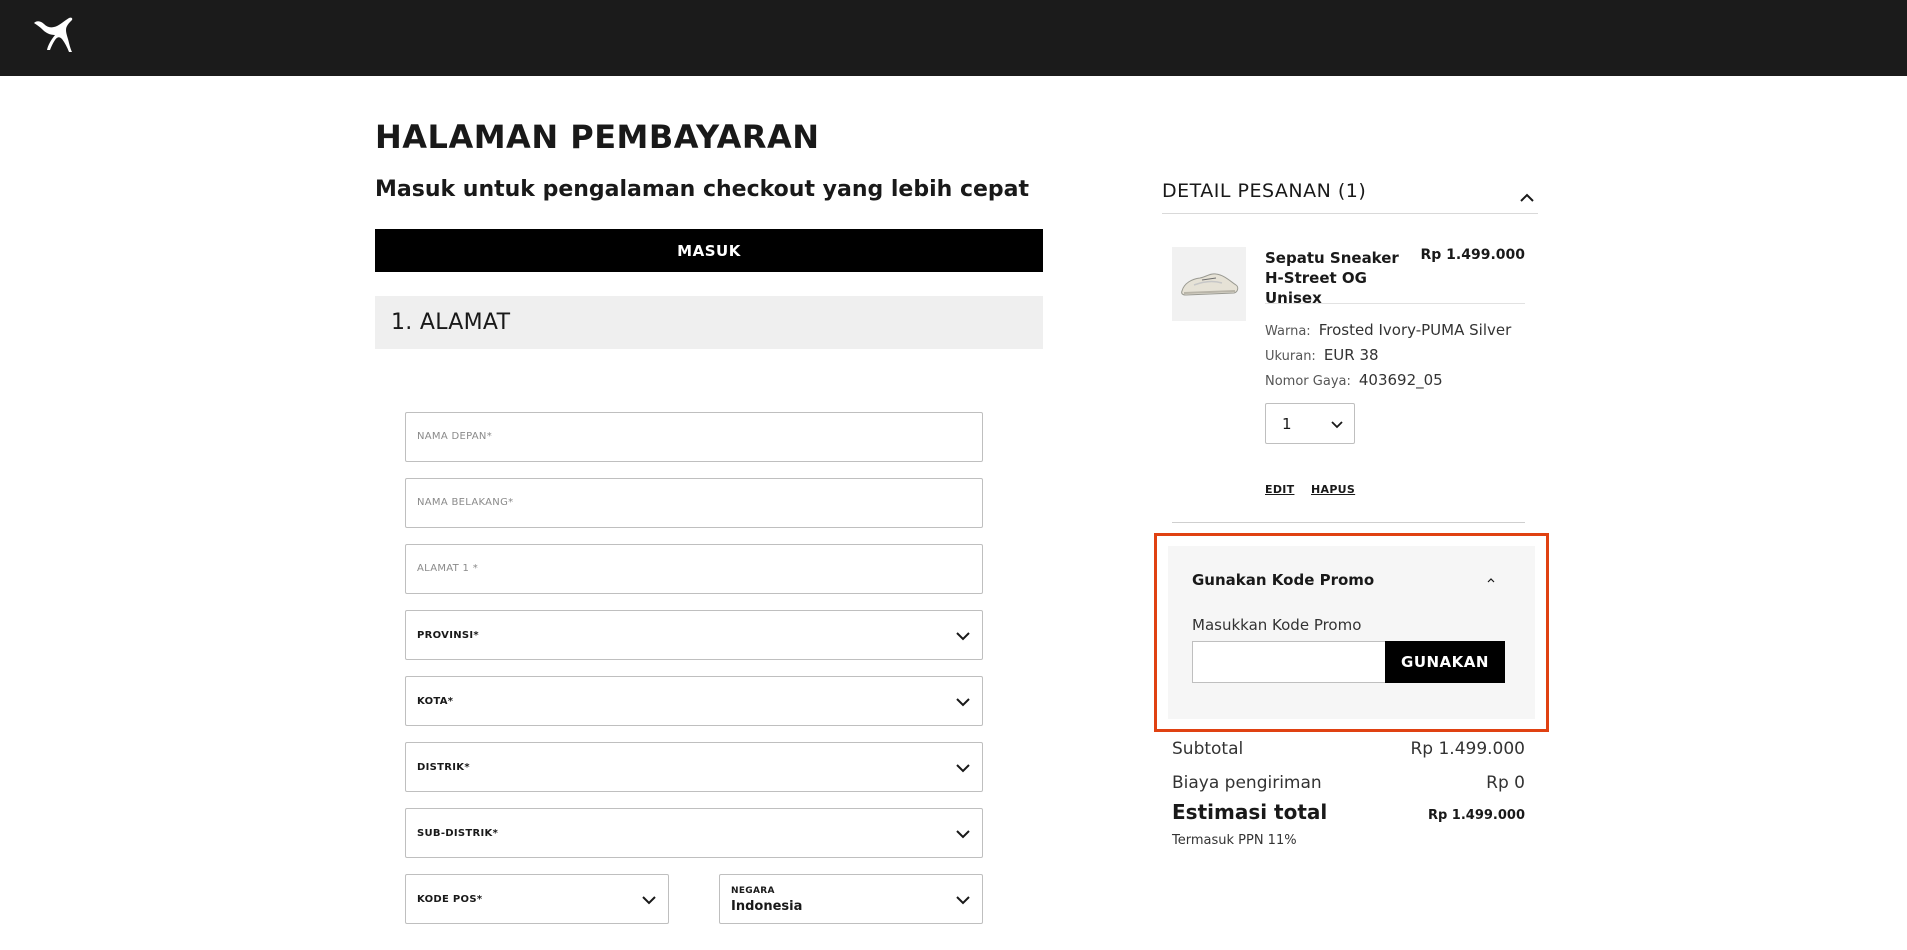 The width and height of the screenshot is (1907, 950). I want to click on province-label: PROVINSI*, so click(448, 635).